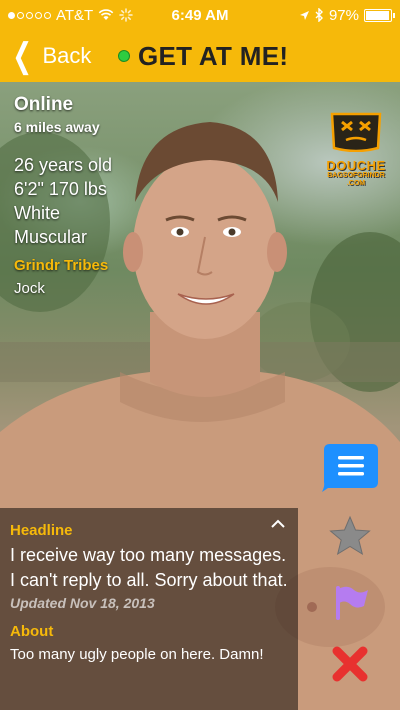 This screenshot has height=710, width=400. Describe the element at coordinates (22, 56) in the screenshot. I see `back-chevron-icon: ❮` at that location.